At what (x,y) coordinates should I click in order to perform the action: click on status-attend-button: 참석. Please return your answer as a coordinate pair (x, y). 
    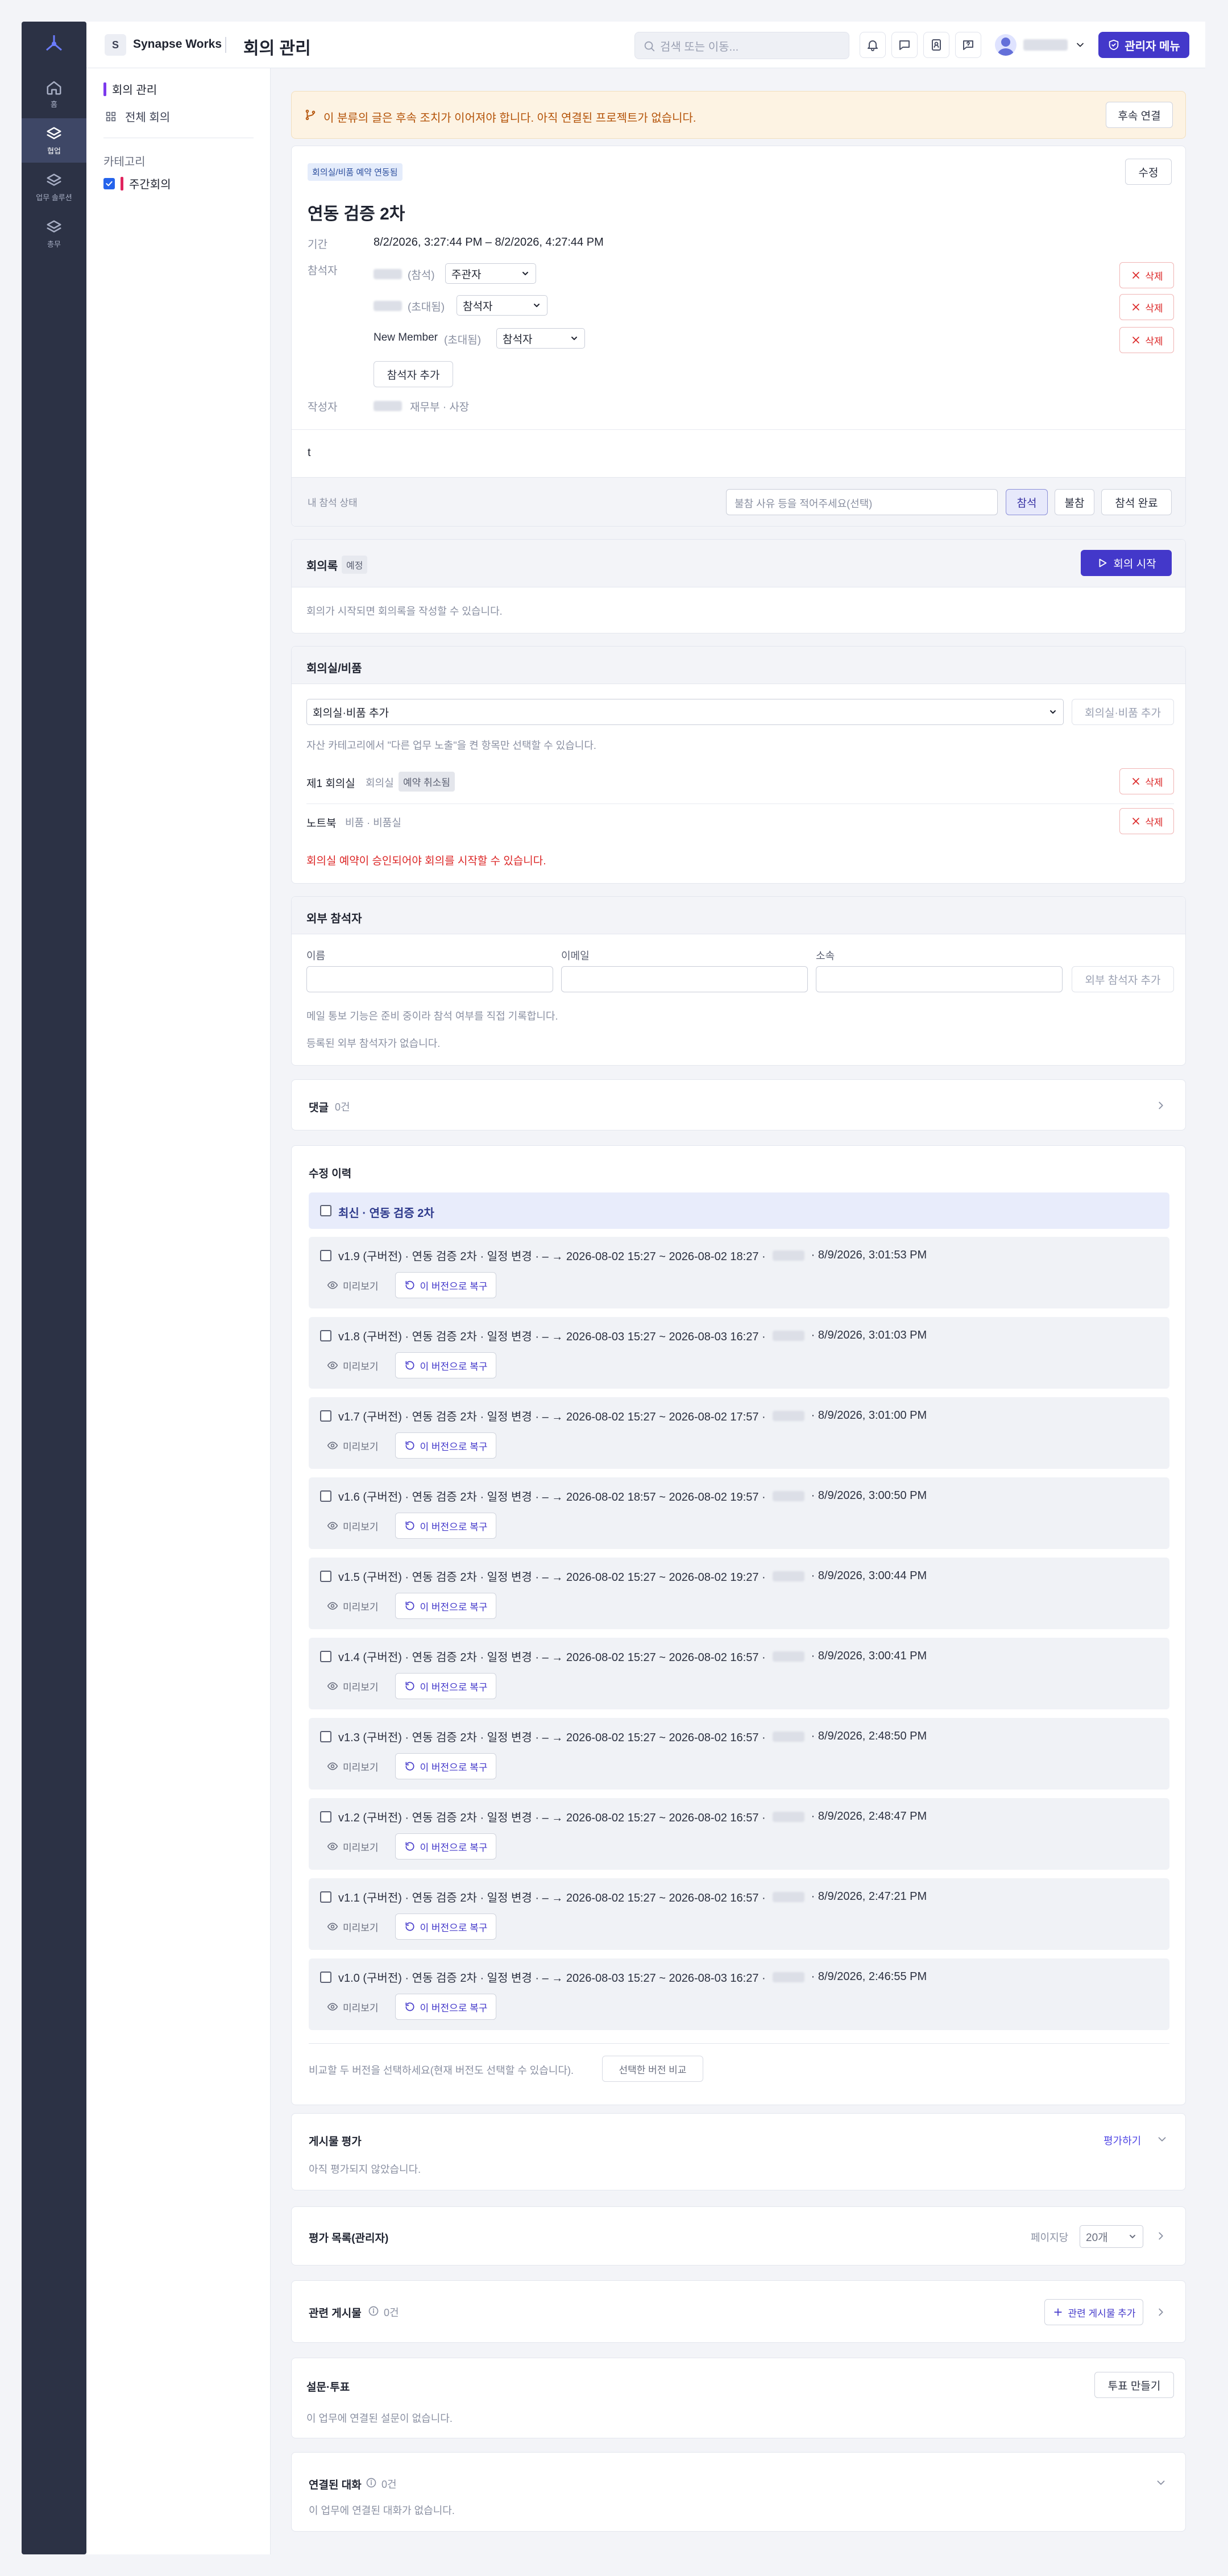
    Looking at the image, I should click on (1027, 502).